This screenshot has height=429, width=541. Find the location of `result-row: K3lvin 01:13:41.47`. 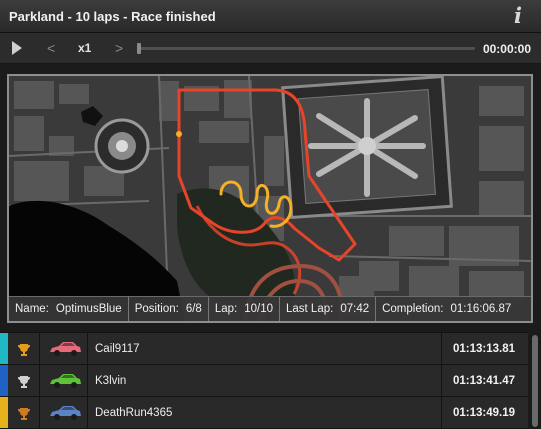

result-row: K3lvin 01:13:41.47 is located at coordinates (264, 381).